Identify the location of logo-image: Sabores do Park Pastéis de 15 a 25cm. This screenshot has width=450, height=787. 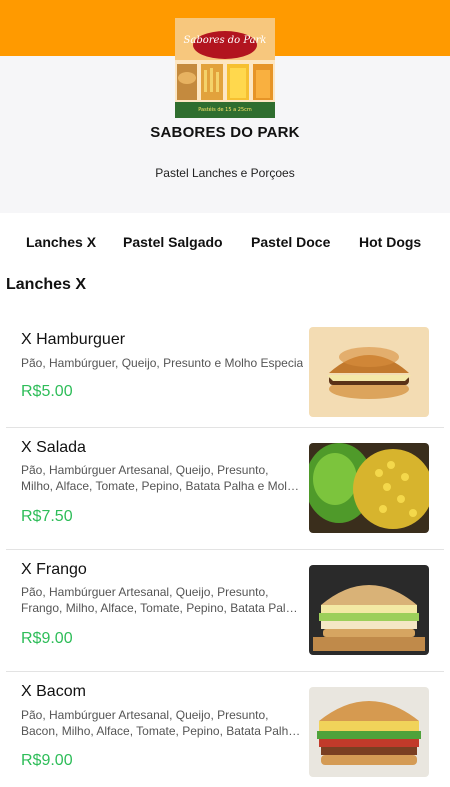
(225, 68).